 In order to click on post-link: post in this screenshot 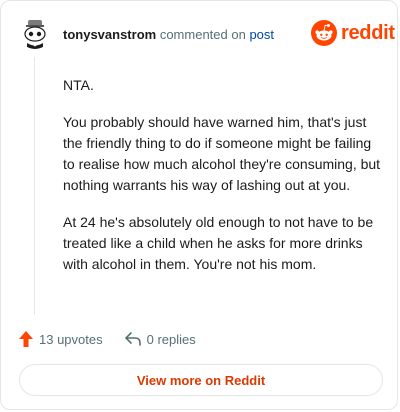, I will do `click(261, 34)`.